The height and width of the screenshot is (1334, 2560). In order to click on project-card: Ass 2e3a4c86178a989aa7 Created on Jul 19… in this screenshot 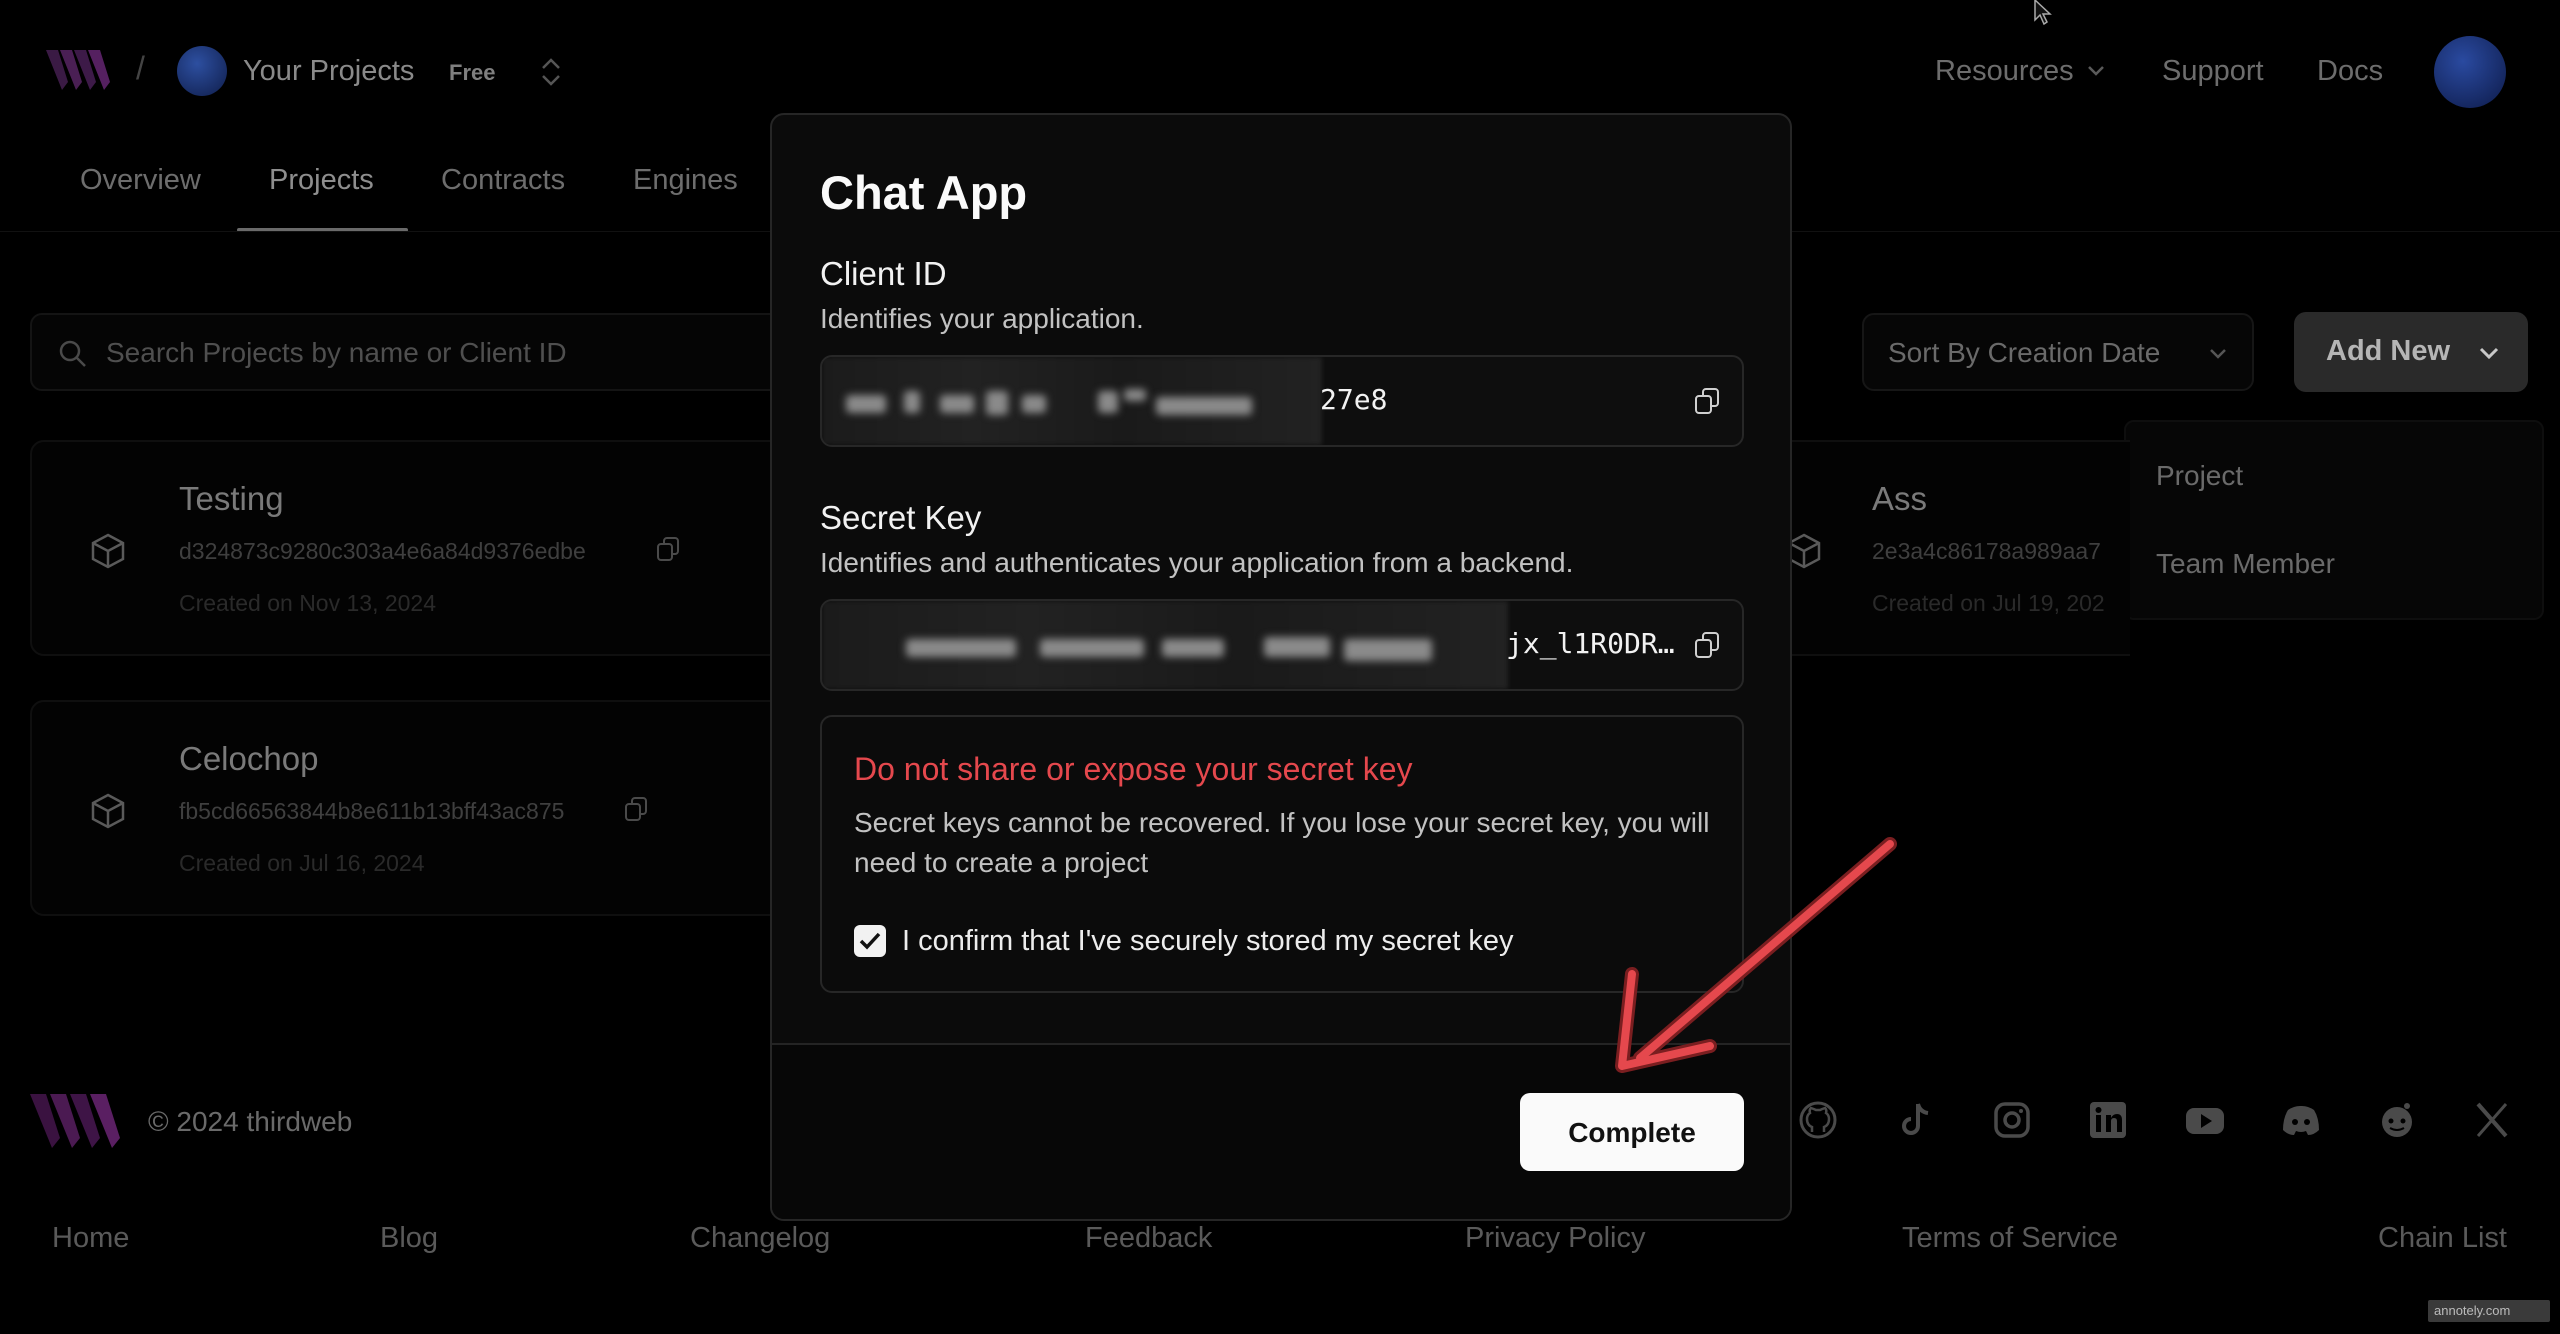, I will do `click(1950, 548)`.